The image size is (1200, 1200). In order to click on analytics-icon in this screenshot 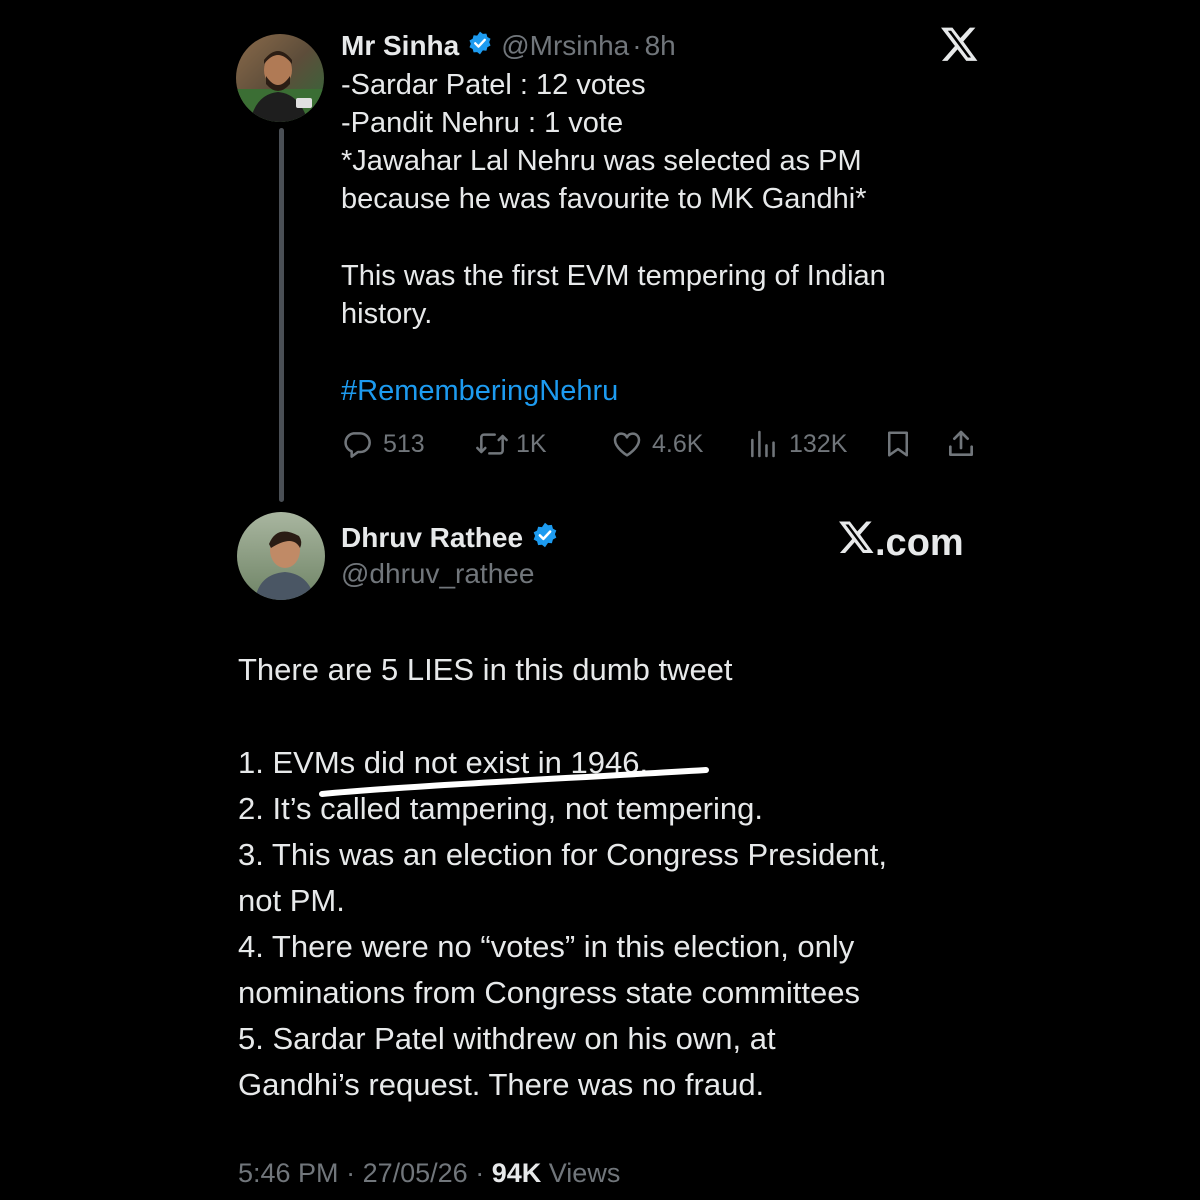, I will do `click(763, 444)`.